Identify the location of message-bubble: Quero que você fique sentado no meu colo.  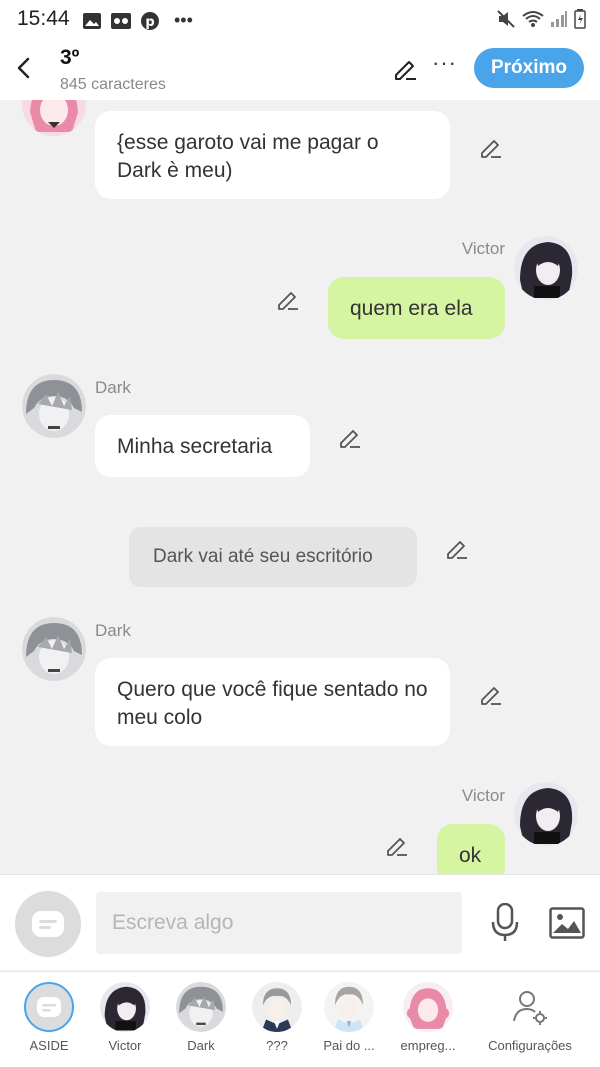
(272, 702).